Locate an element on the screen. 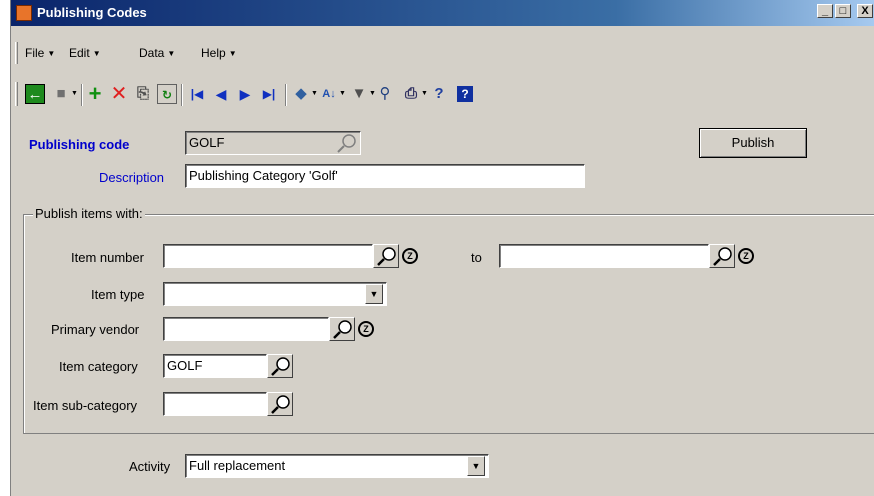 The image size is (874, 496). item-category-lookup-button is located at coordinates (280, 366).